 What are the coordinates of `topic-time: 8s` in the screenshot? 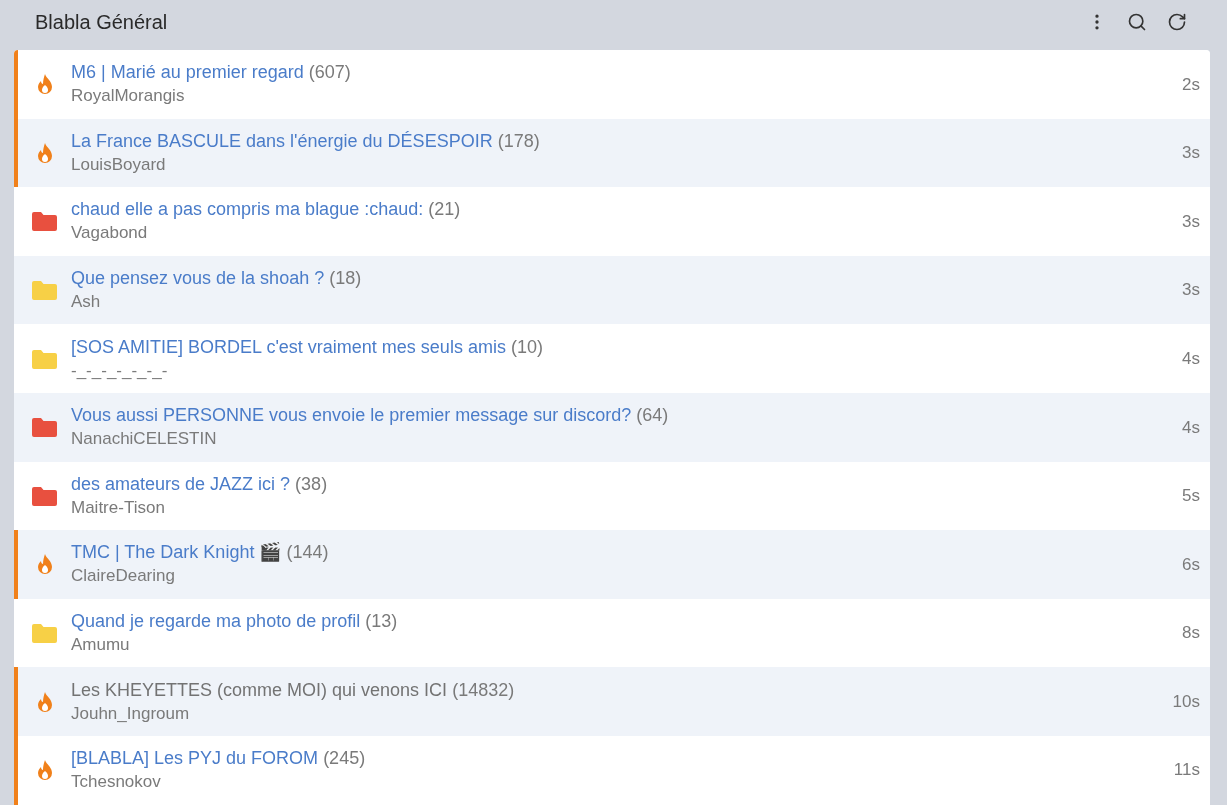 It's located at (1191, 633).